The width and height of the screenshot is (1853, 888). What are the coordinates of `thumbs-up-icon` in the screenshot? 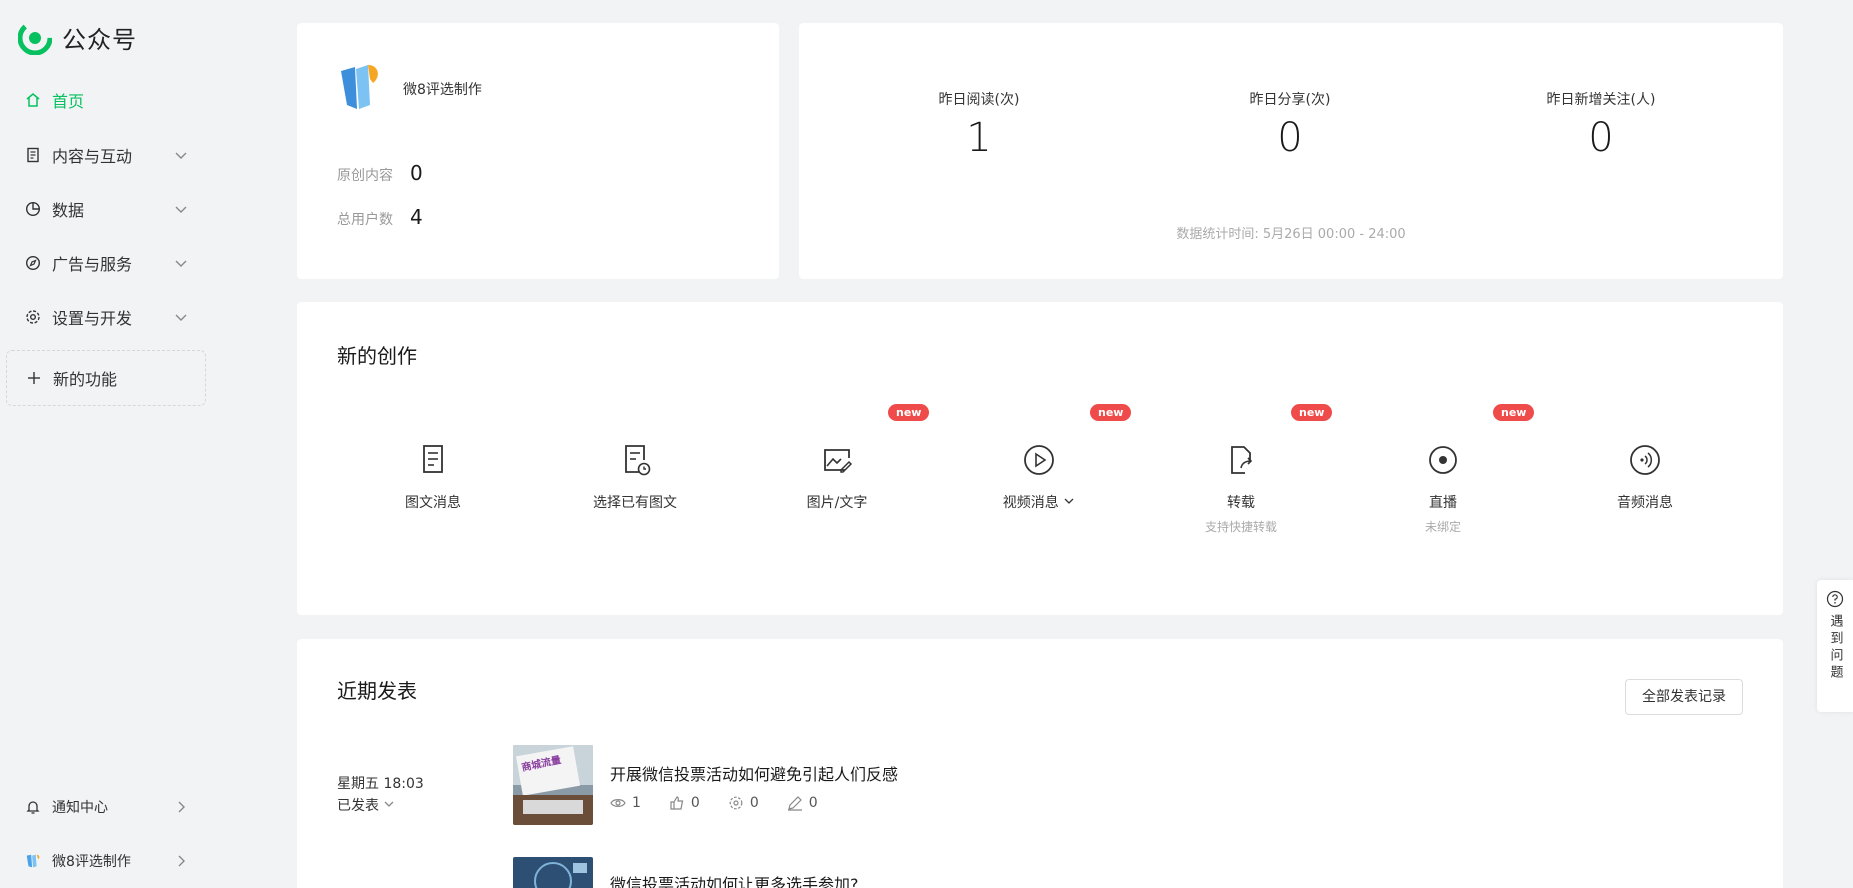 It's located at (677, 803).